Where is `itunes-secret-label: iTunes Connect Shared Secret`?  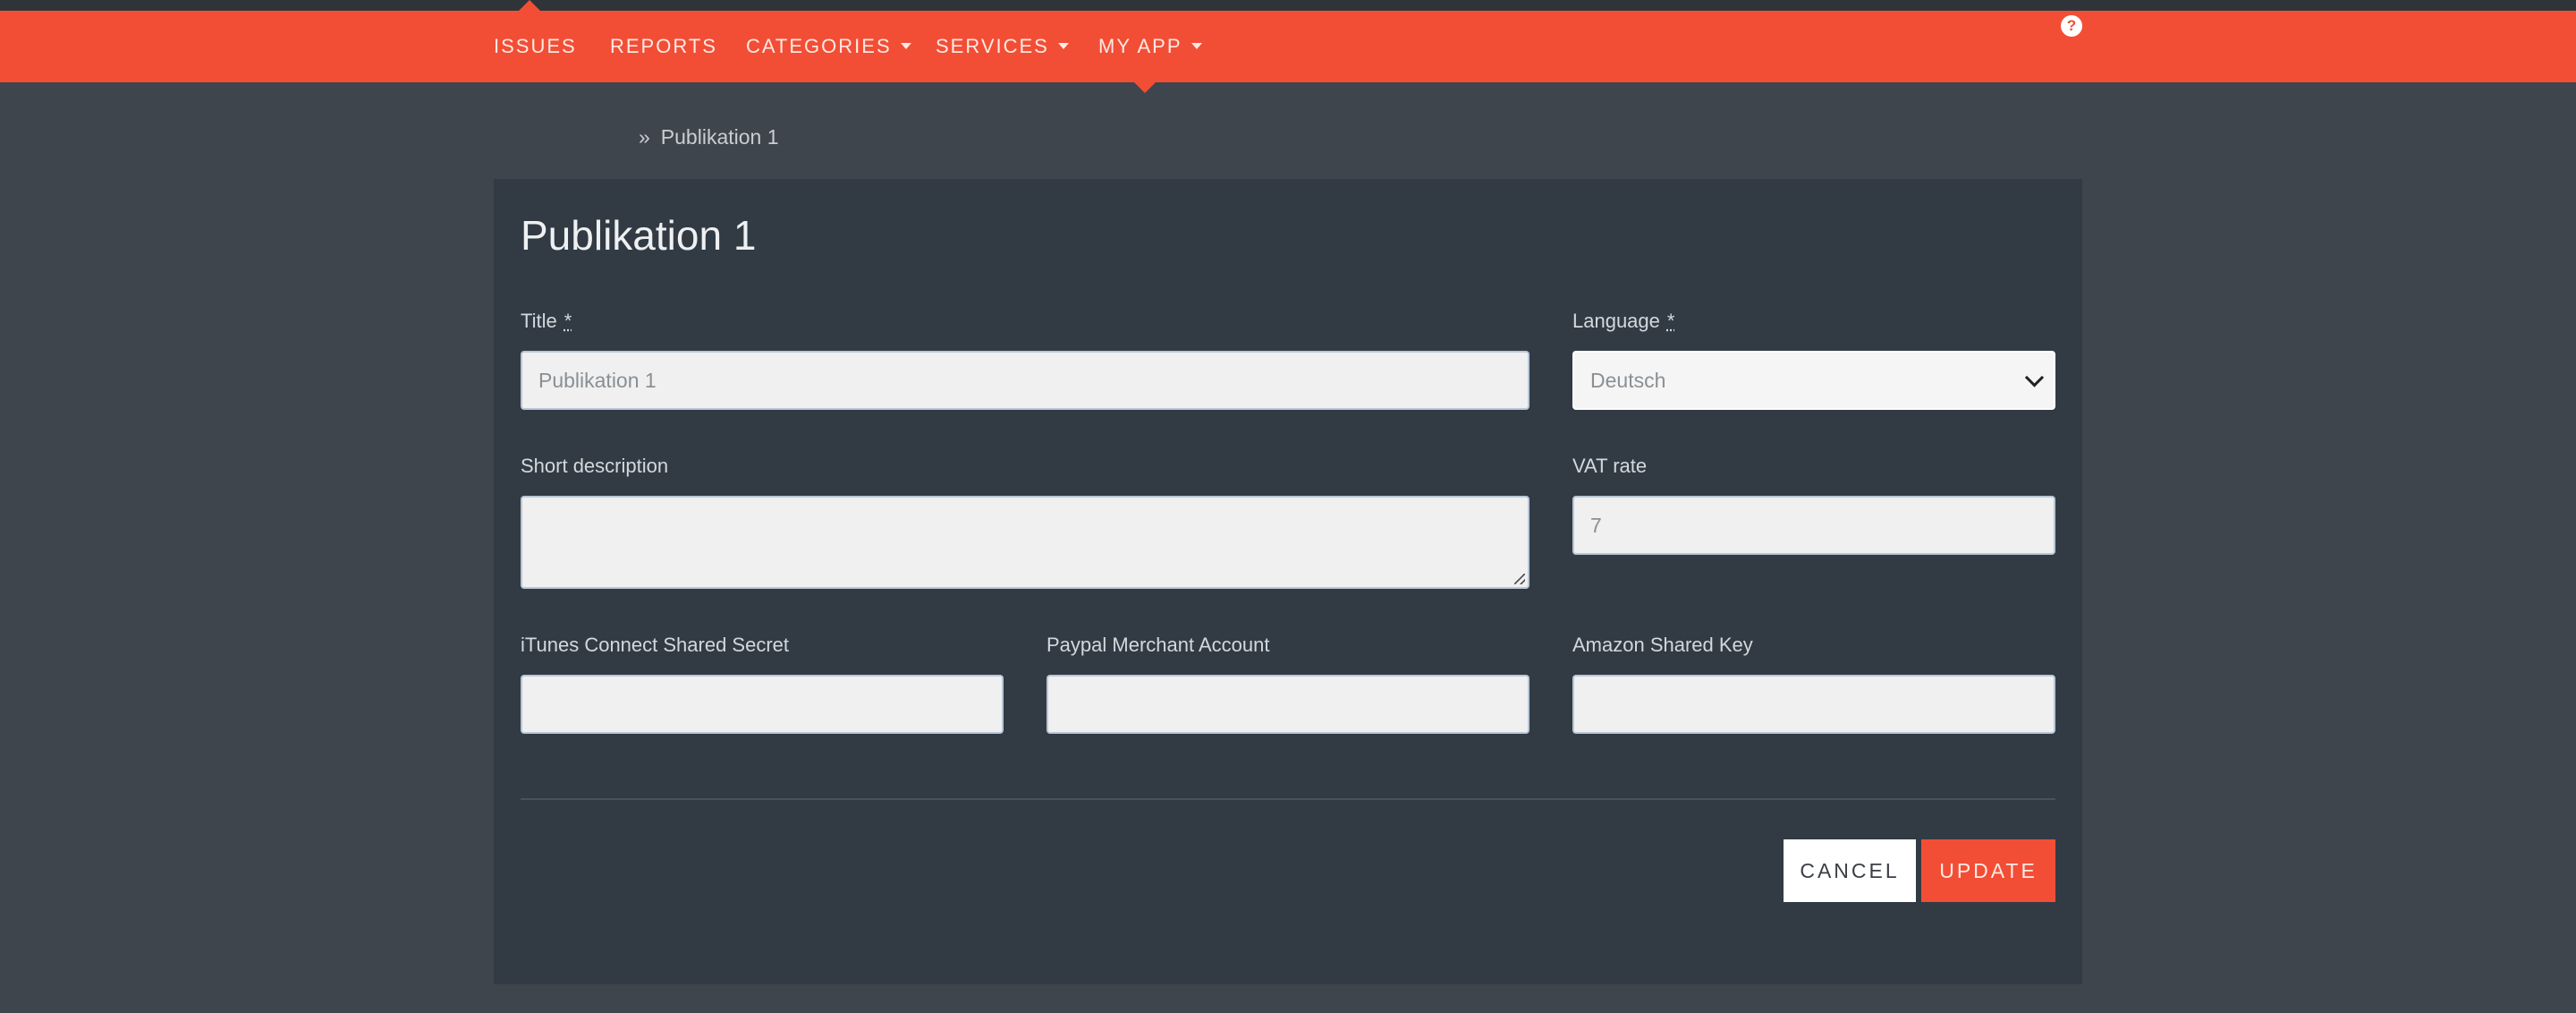 itunes-secret-label: iTunes Connect Shared Secret is located at coordinates (655, 645).